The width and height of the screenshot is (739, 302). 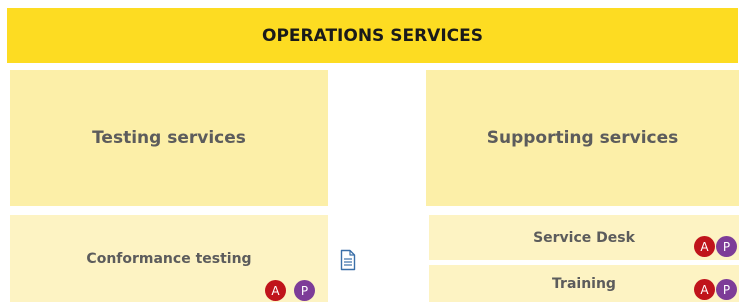 I want to click on service-desk-box: Service Desk, so click(x=584, y=237).